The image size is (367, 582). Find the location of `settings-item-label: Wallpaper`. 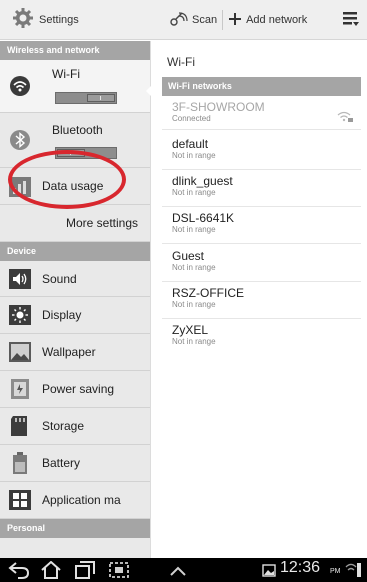

settings-item-label: Wallpaper is located at coordinates (69, 352).